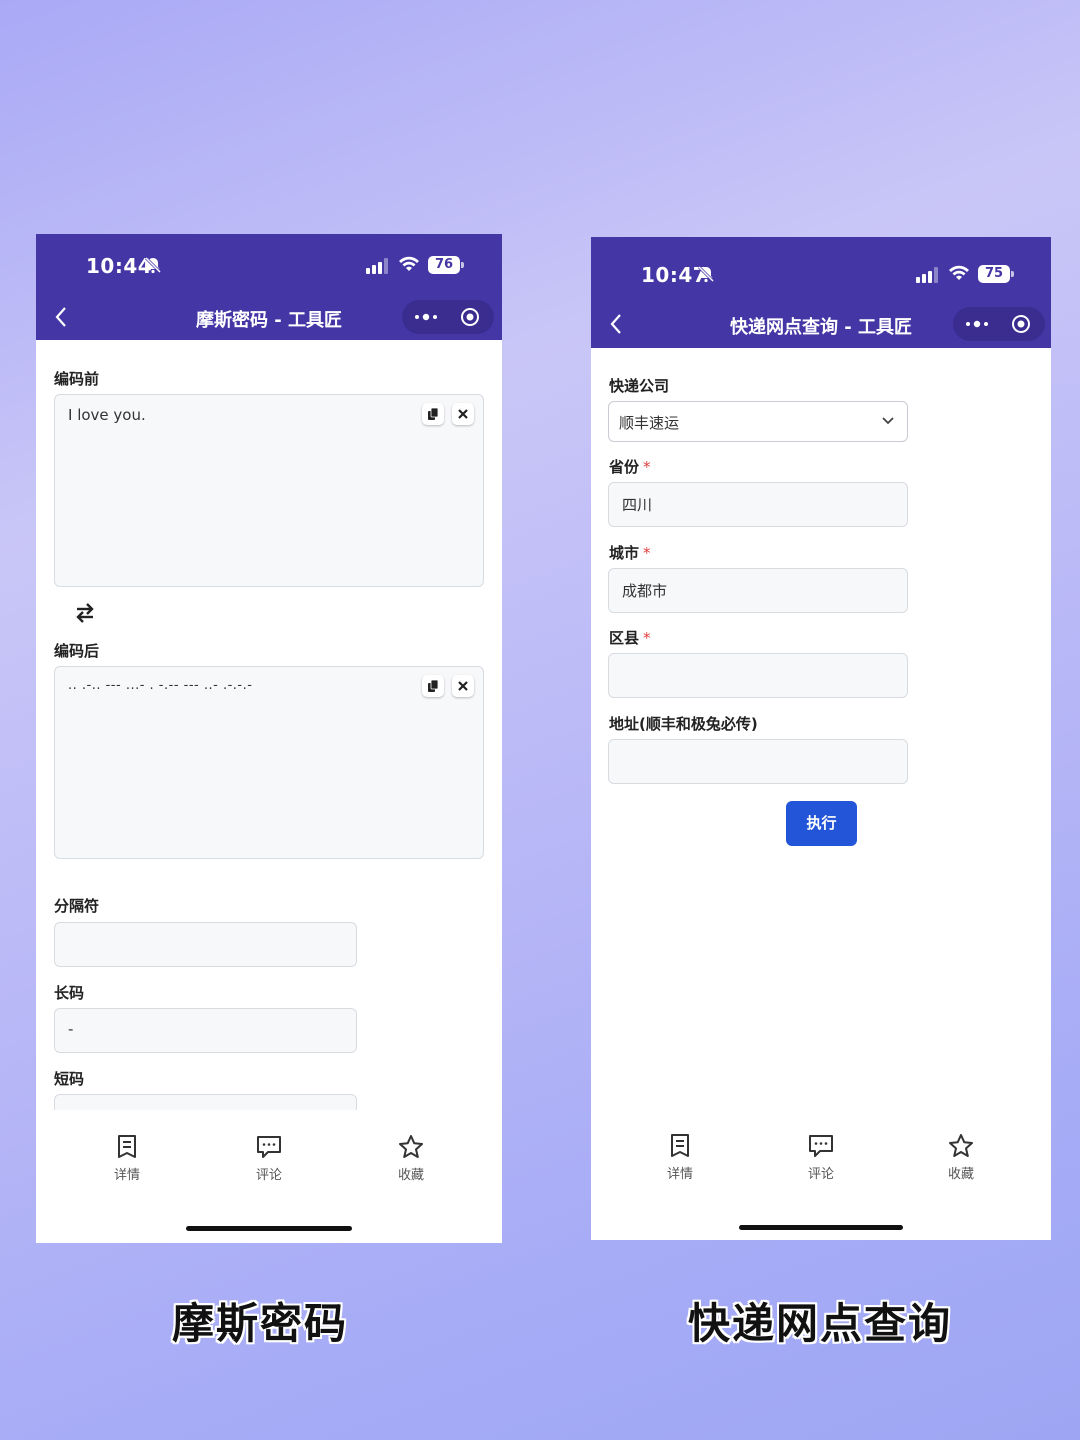 This screenshot has width=1080, height=1440. I want to click on long-code-value: -, so click(71, 1029).